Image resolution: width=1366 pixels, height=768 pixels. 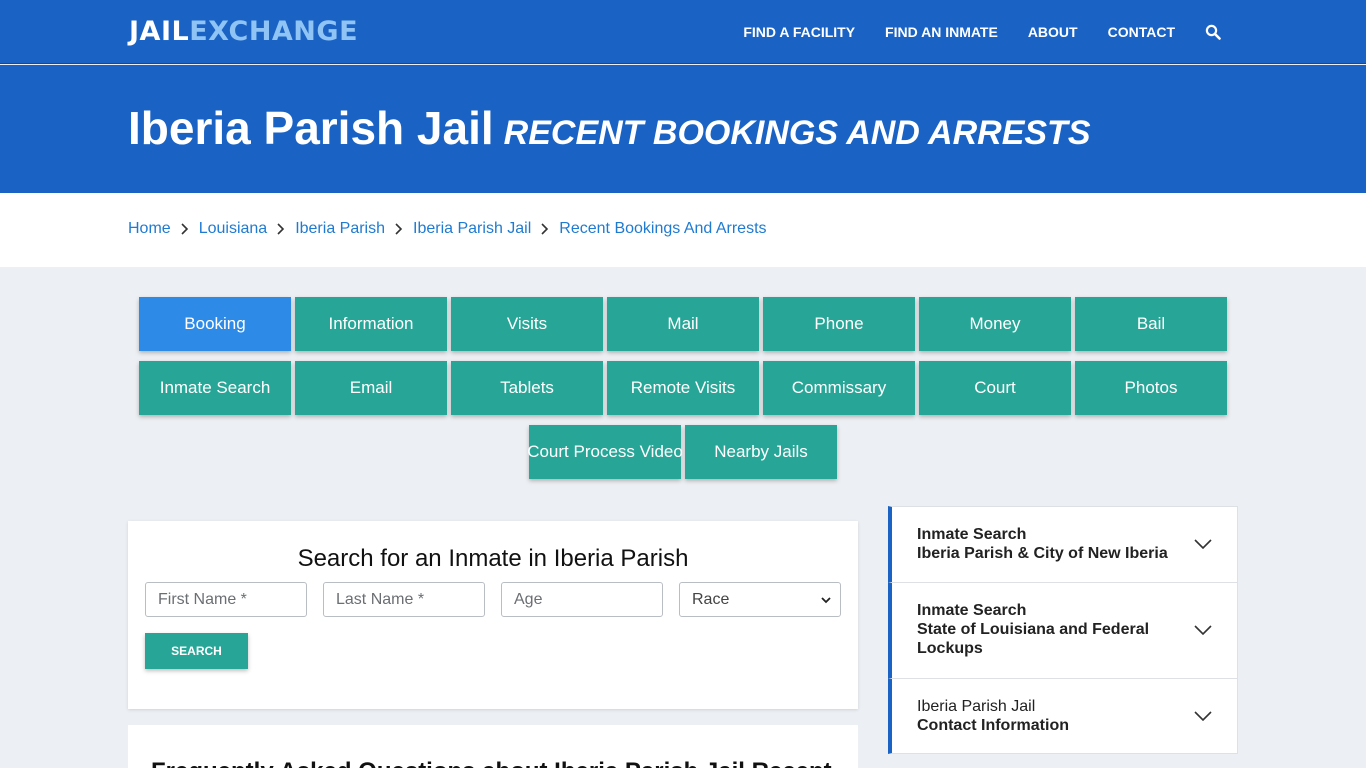 I want to click on btn-money: Money, so click(x=995, y=324).